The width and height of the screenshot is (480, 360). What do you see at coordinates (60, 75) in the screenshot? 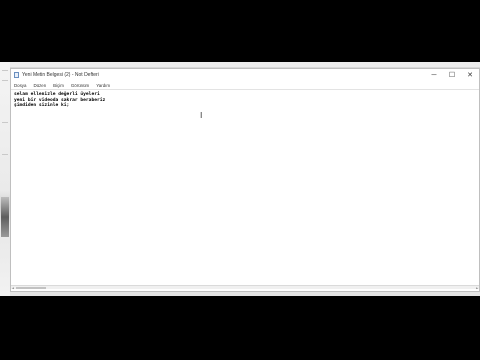
I see `window-title: Yeni Metin Belgesi (2) - Not Defteri` at bounding box center [60, 75].